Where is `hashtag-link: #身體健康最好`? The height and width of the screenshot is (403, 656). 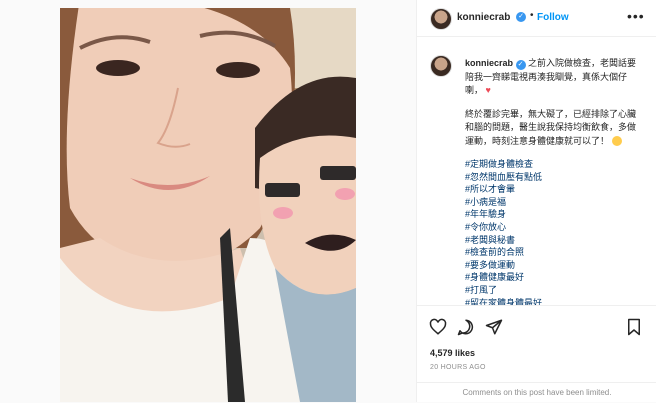 hashtag-link: #身體健康最好 is located at coordinates (554, 277).